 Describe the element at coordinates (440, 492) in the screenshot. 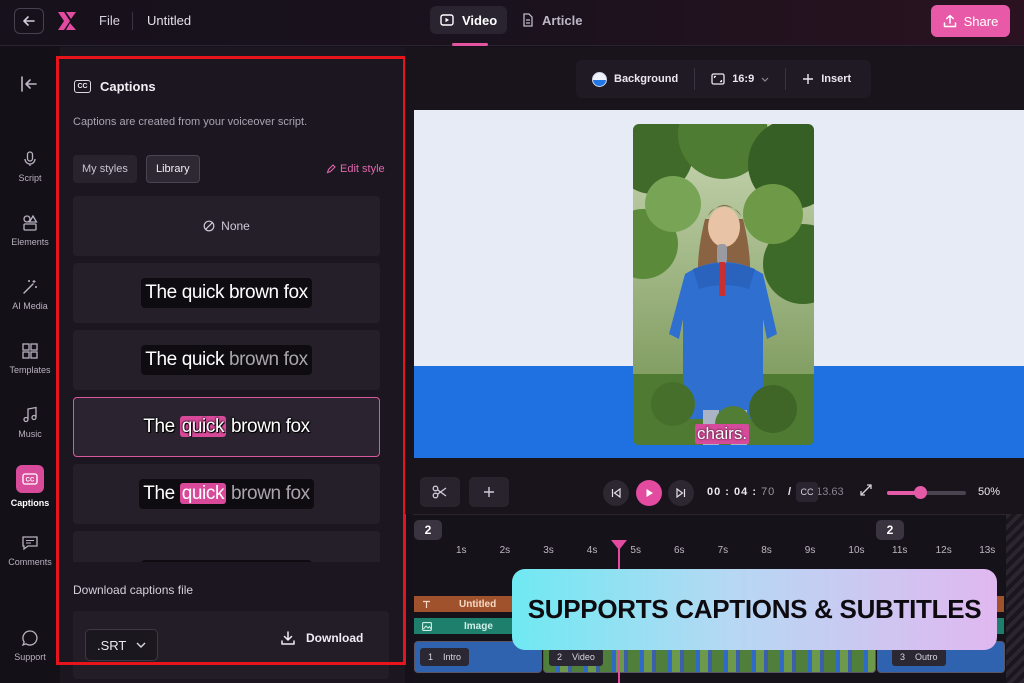

I see `split-button` at that location.